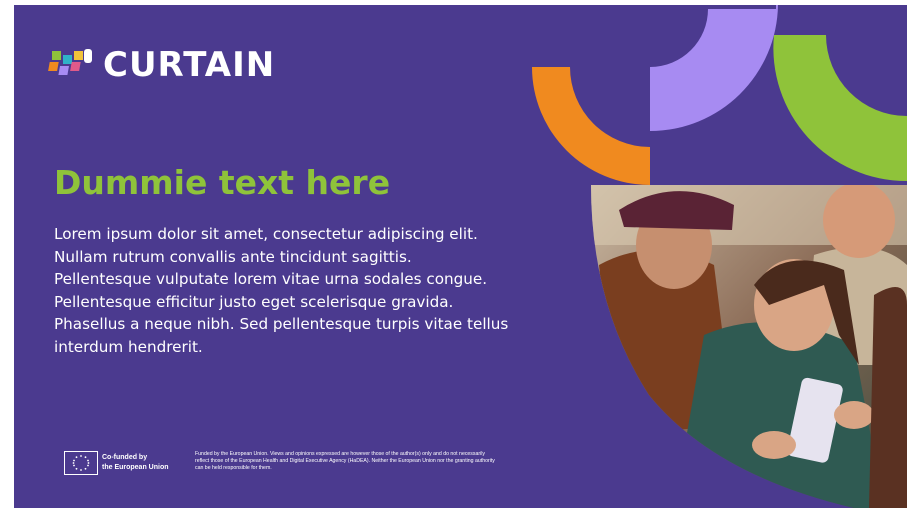 This screenshot has height=508, width=907. I want to click on eu-label-line: the European Union, so click(135, 467).